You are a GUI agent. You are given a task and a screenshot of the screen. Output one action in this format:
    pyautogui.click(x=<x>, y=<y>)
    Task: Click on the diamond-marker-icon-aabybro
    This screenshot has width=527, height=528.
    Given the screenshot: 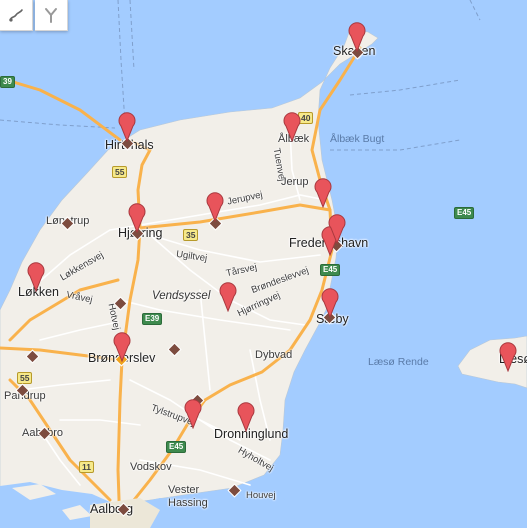 What is the action you would take?
    pyautogui.click(x=44, y=433)
    